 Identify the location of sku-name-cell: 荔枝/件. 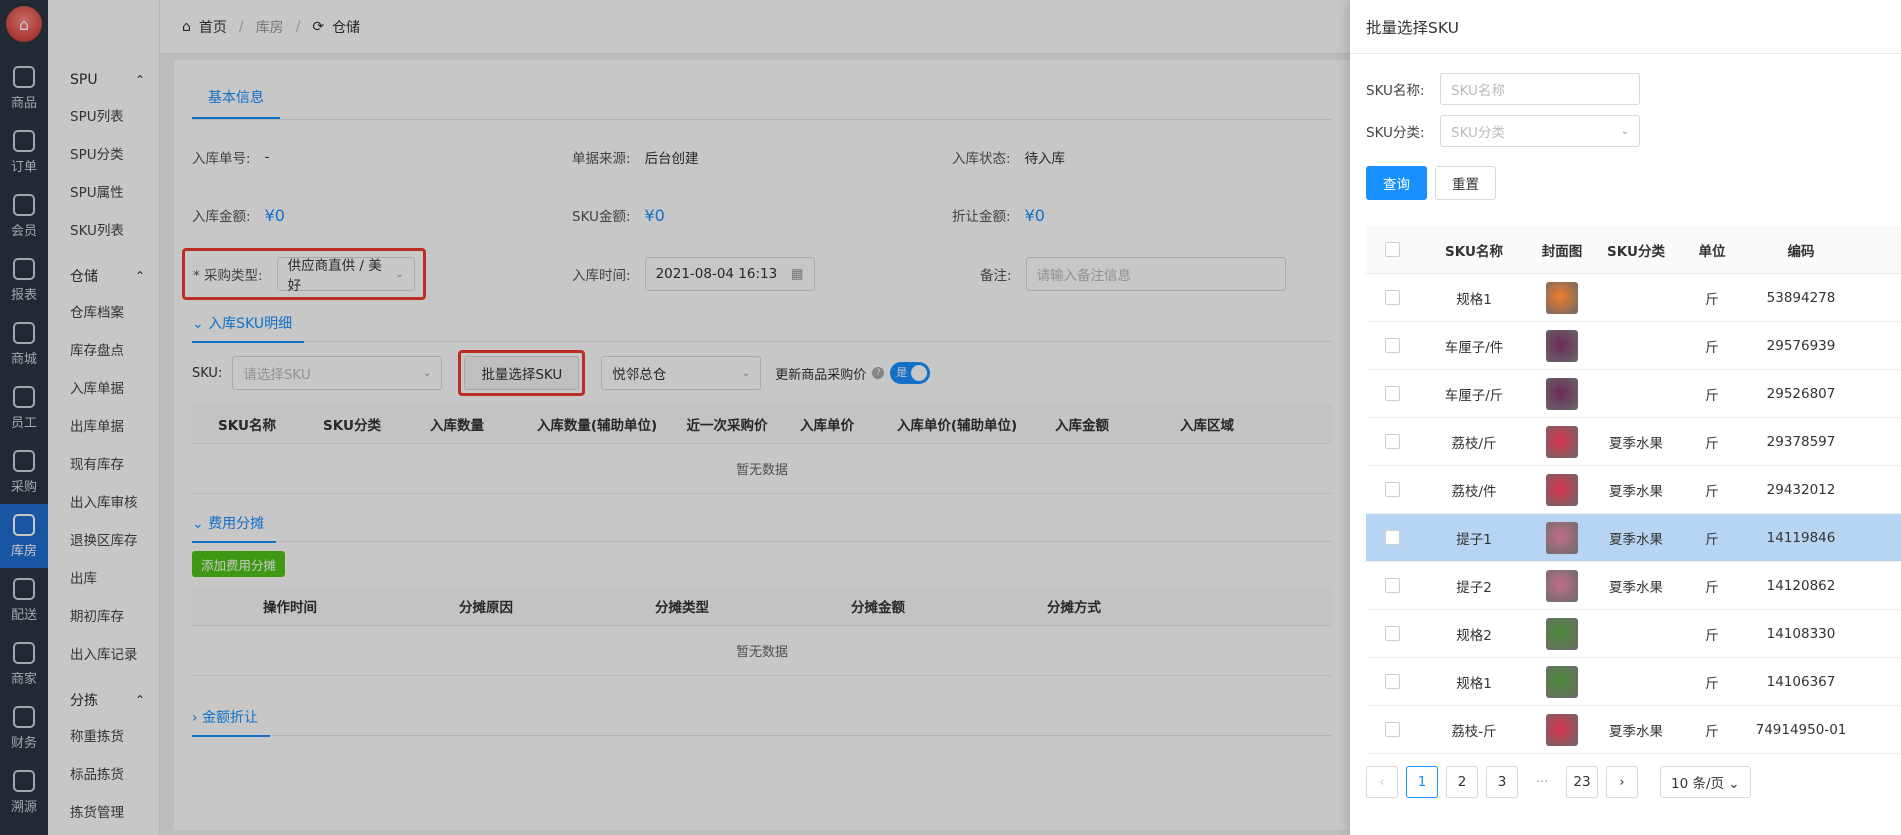
(1474, 491).